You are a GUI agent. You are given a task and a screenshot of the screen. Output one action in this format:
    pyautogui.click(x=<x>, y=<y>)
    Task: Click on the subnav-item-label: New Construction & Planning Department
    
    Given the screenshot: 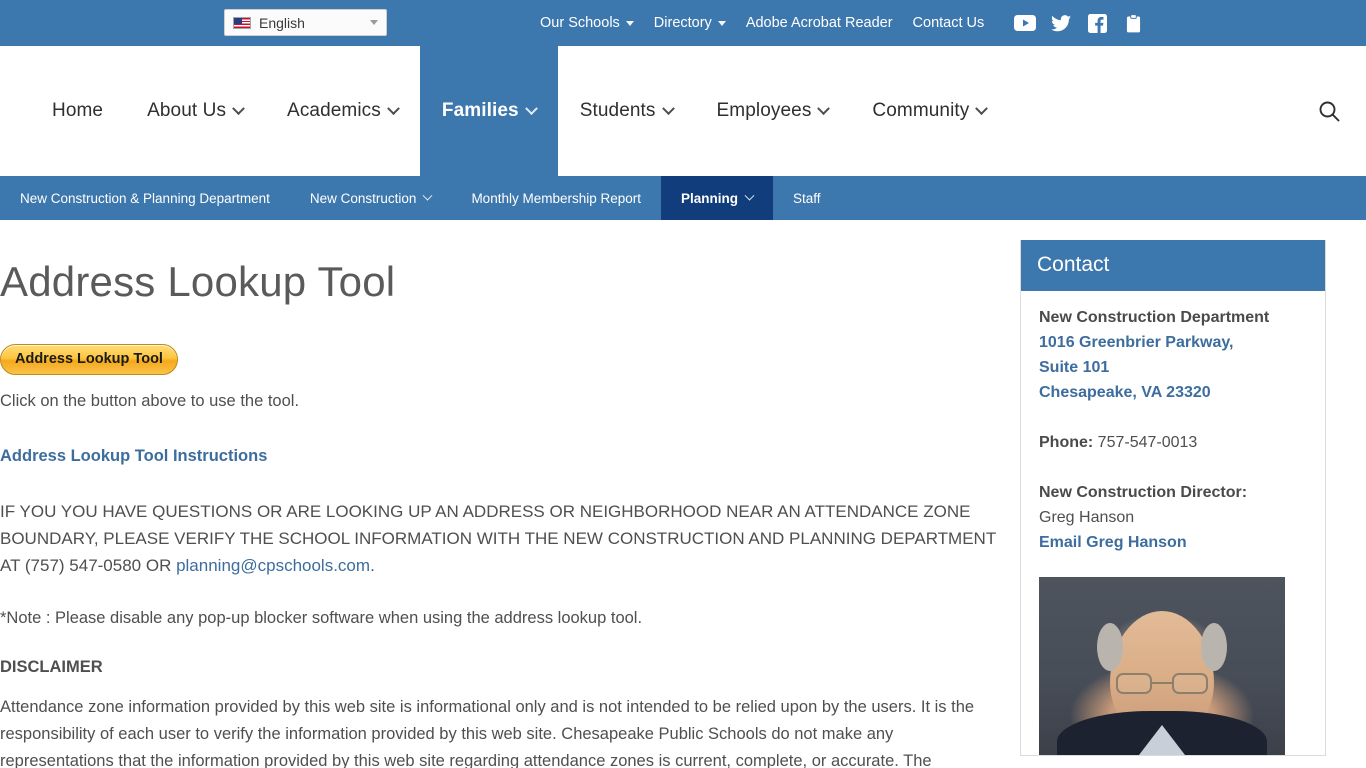 What is the action you would take?
    pyautogui.click(x=145, y=198)
    